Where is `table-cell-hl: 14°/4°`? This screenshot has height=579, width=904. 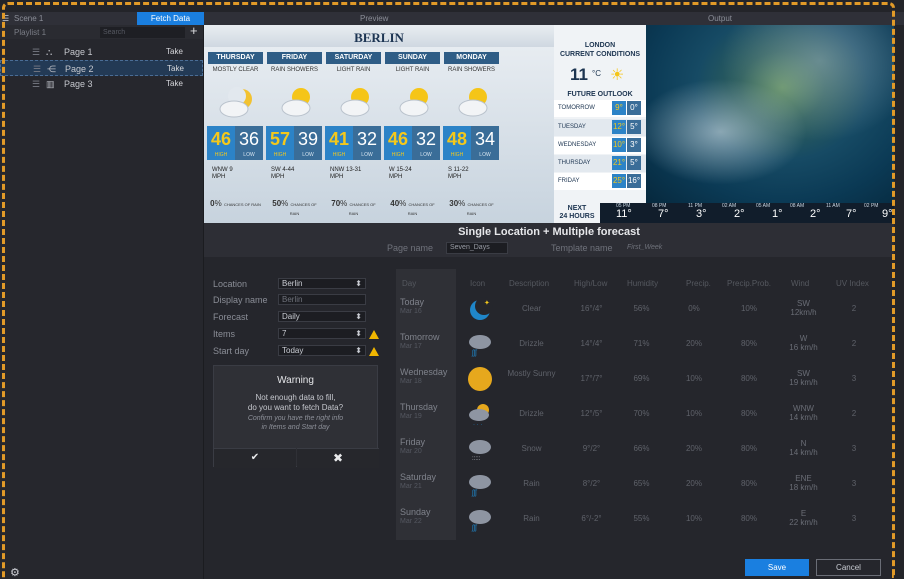 table-cell-hl: 14°/4° is located at coordinates (591, 343).